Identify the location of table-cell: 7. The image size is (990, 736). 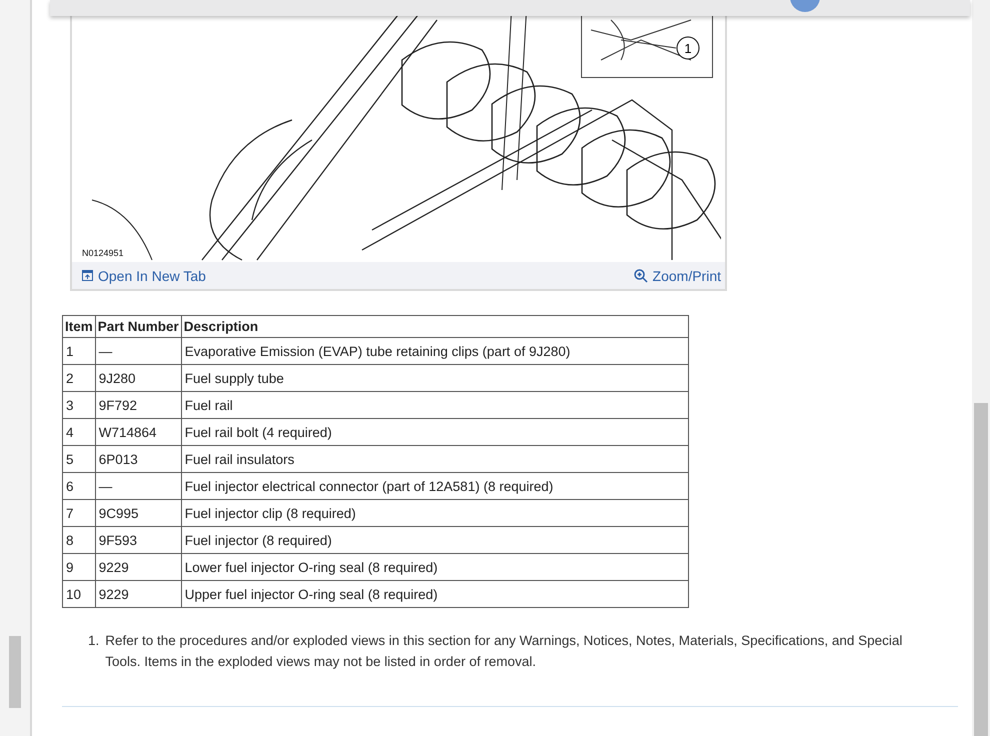
(79, 513).